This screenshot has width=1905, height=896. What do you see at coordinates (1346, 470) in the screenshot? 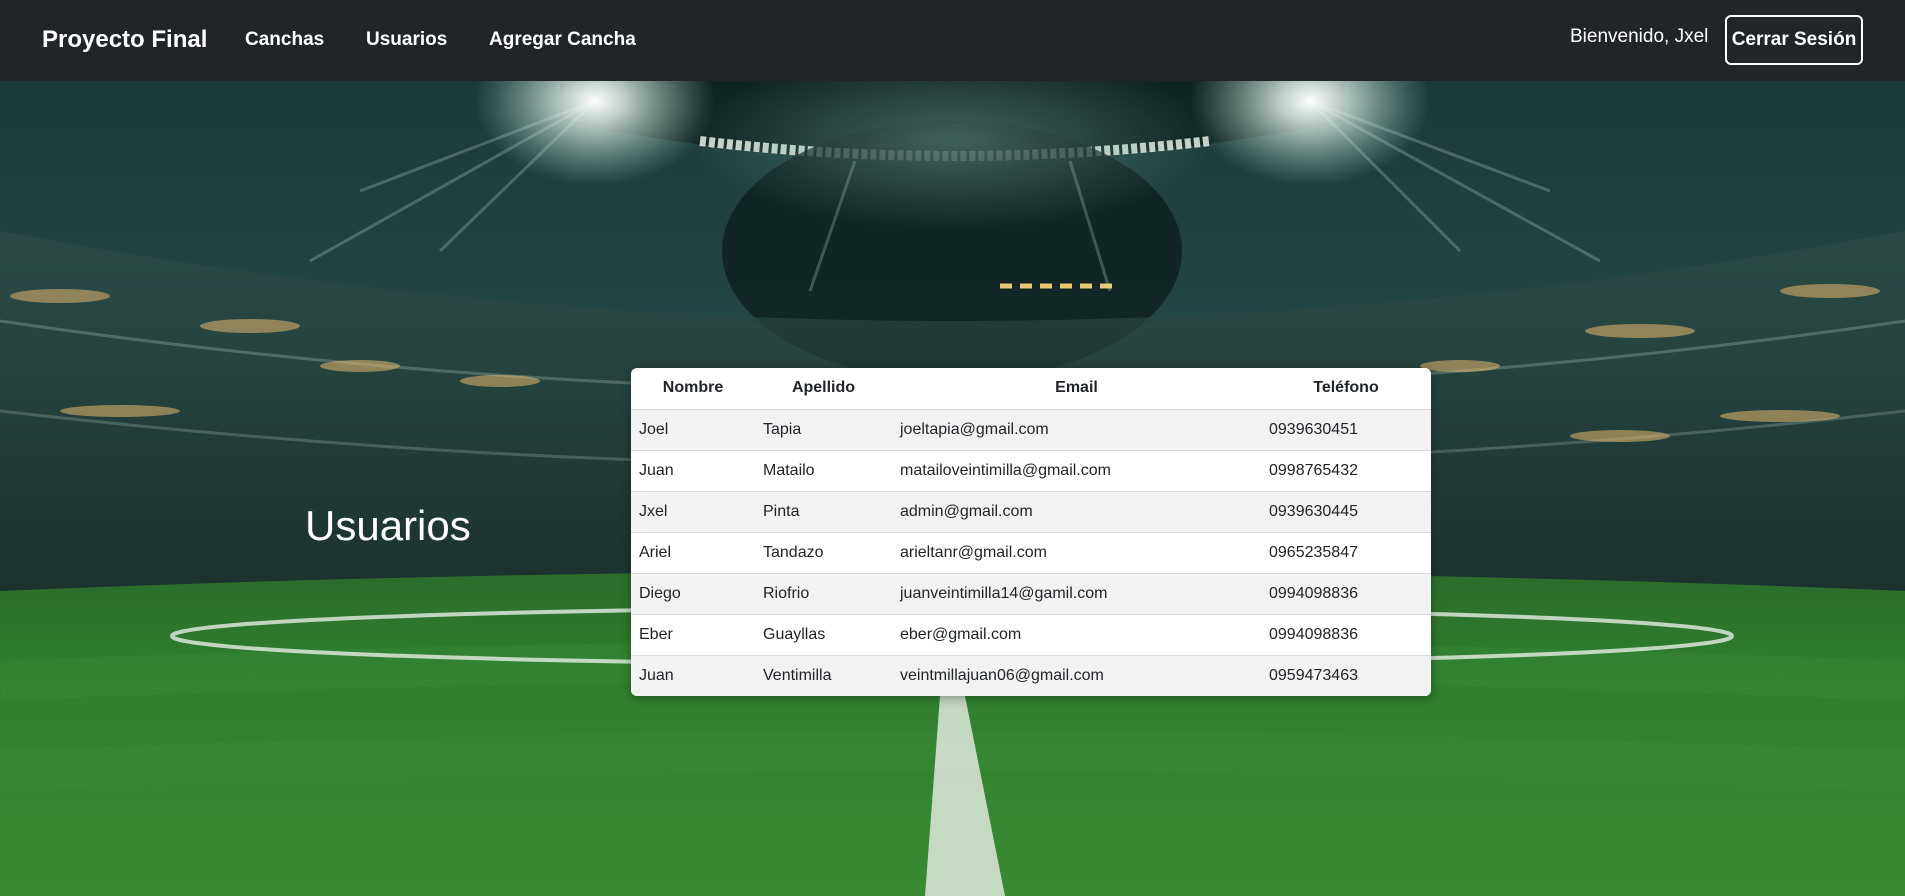
I see `cell-telefono: 0998765432` at bounding box center [1346, 470].